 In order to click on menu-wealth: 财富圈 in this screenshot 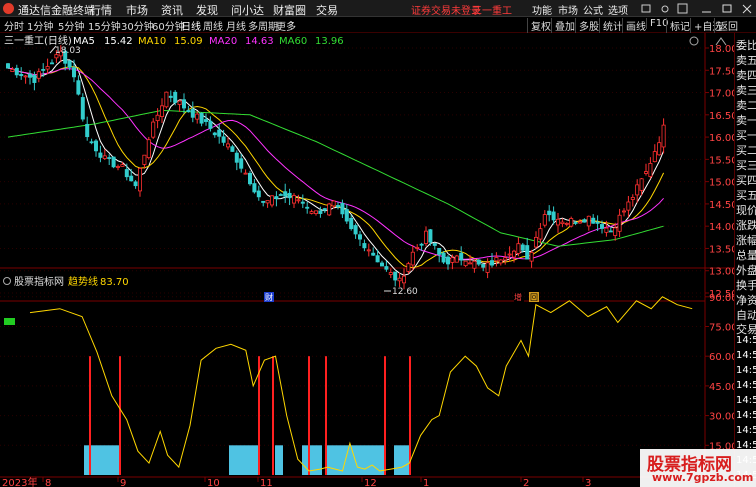, I will do `click(289, 10)`.